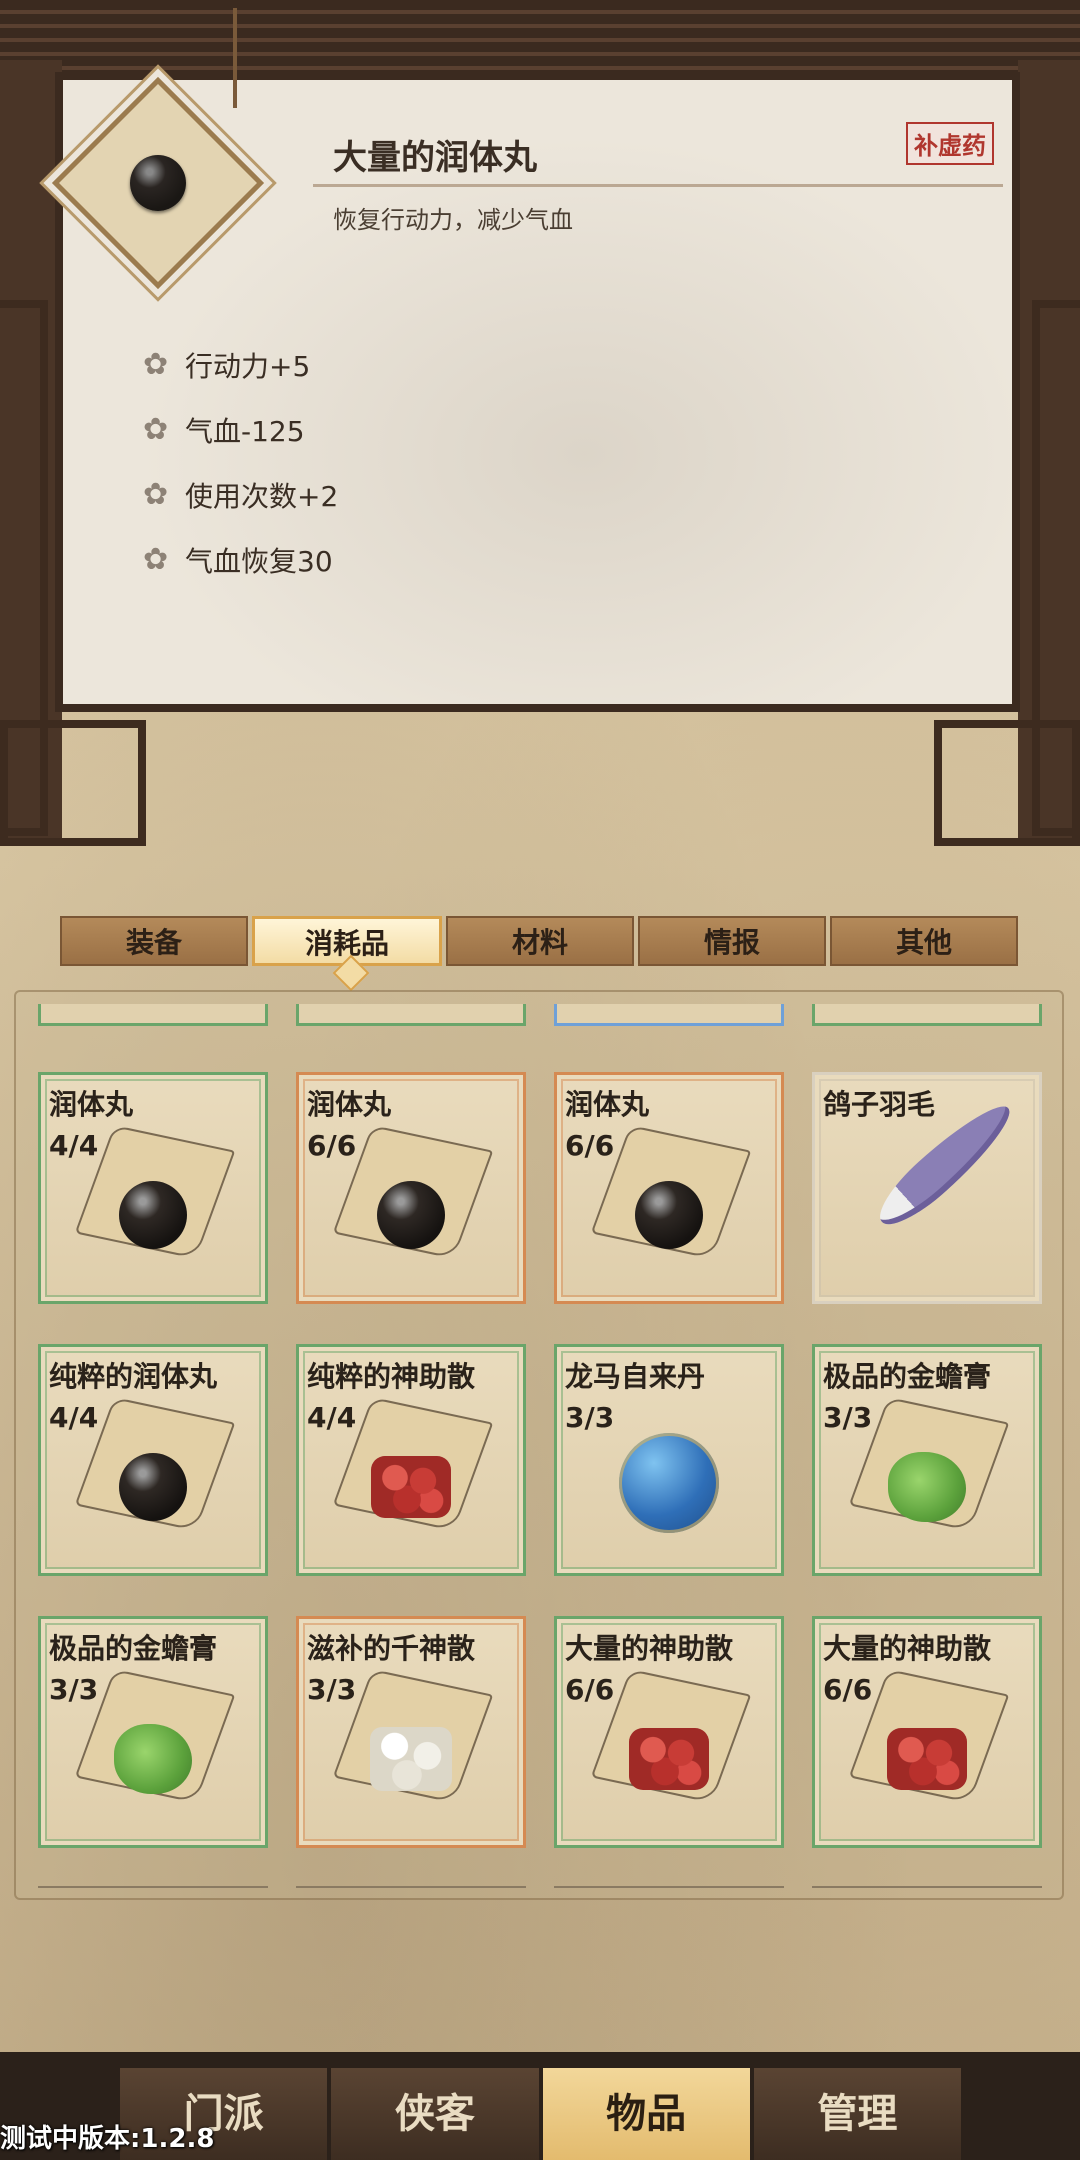 The width and height of the screenshot is (1080, 2160). I want to click on stat-text: 行动力+5, so click(248, 366).